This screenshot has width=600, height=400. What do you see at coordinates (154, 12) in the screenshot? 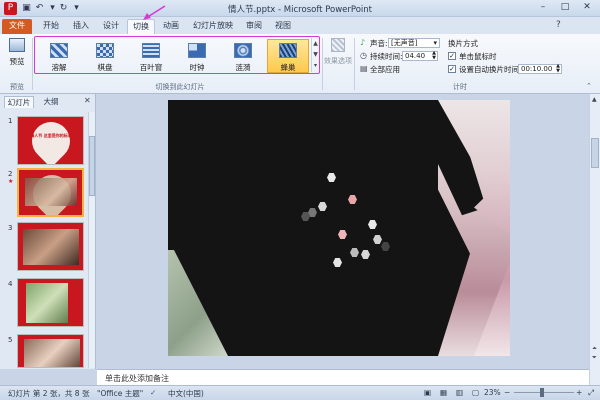
I see `annotation-arrow-icon` at bounding box center [154, 12].